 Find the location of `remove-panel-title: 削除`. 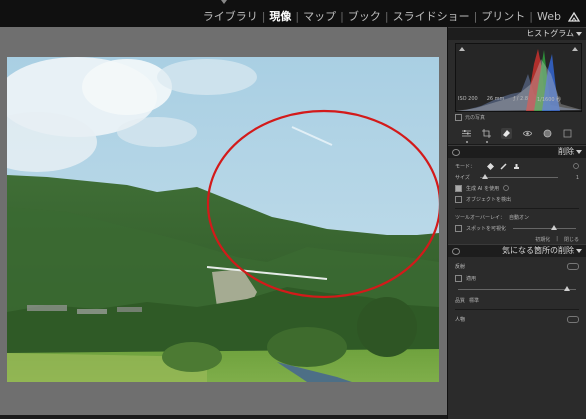

remove-panel-title: 削除 is located at coordinates (566, 151).